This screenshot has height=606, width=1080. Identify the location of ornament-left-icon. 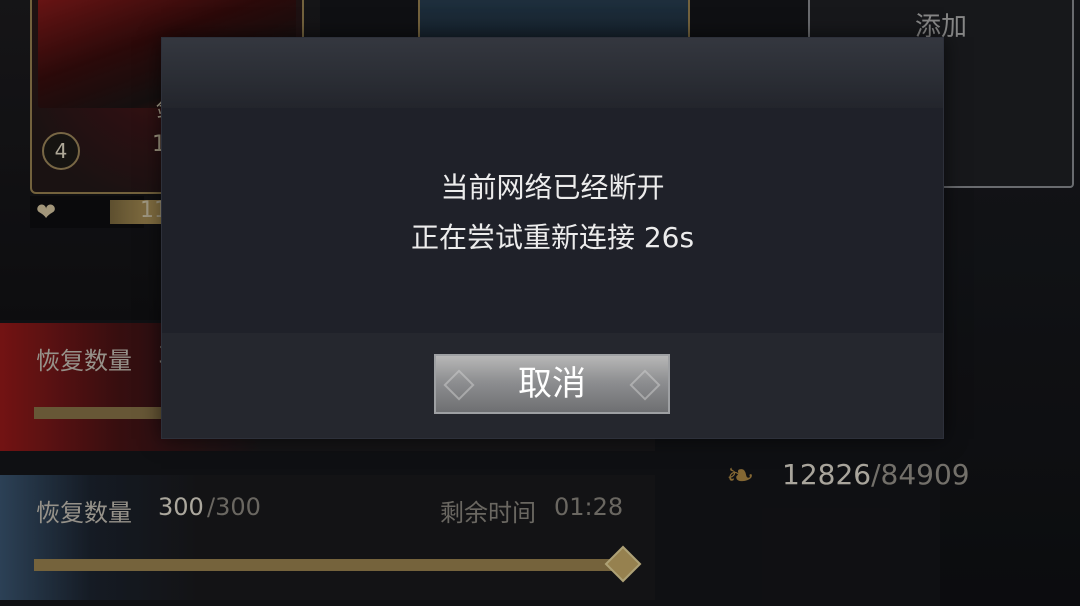
(459, 385).